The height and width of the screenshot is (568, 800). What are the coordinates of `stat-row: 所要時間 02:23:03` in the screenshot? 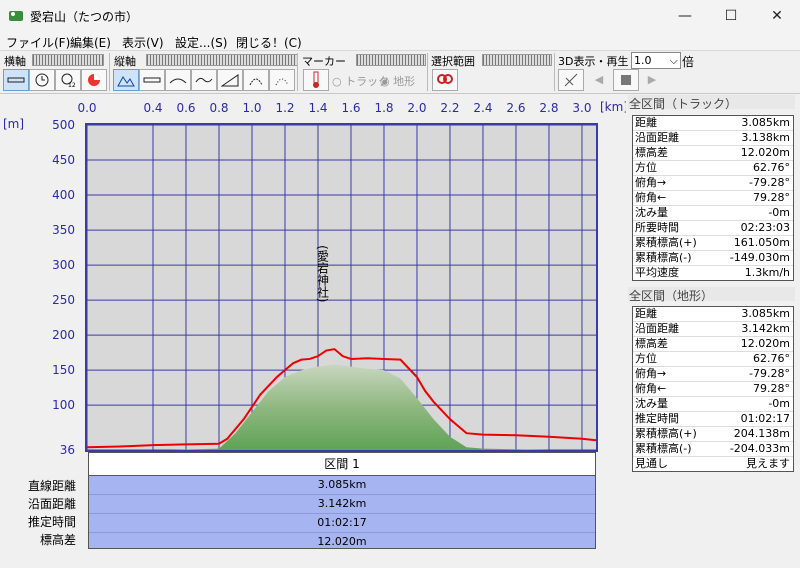 It's located at (713, 228).